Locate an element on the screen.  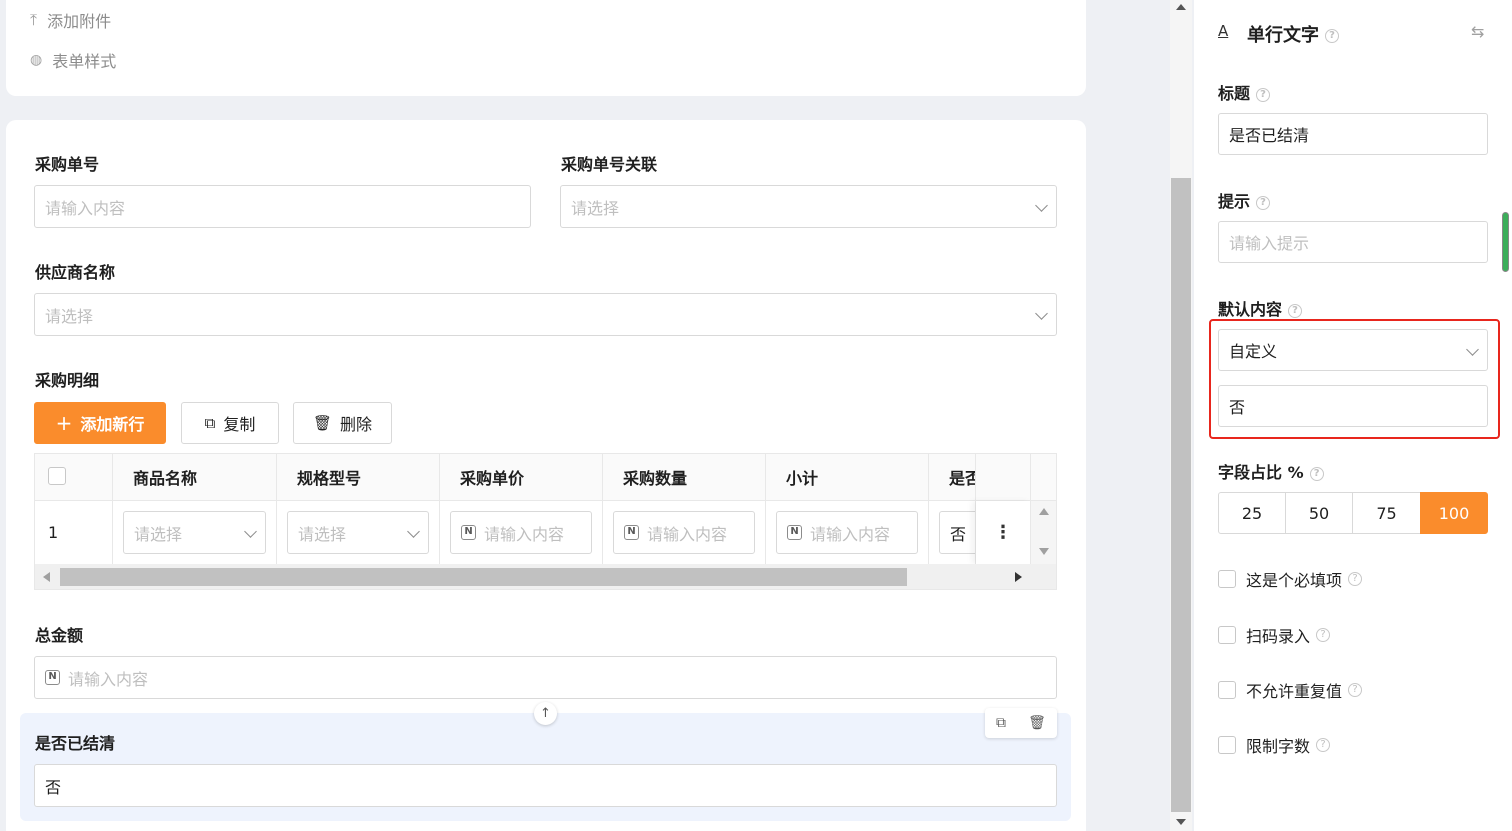
details-label: 采购明细 is located at coordinates (67, 380).